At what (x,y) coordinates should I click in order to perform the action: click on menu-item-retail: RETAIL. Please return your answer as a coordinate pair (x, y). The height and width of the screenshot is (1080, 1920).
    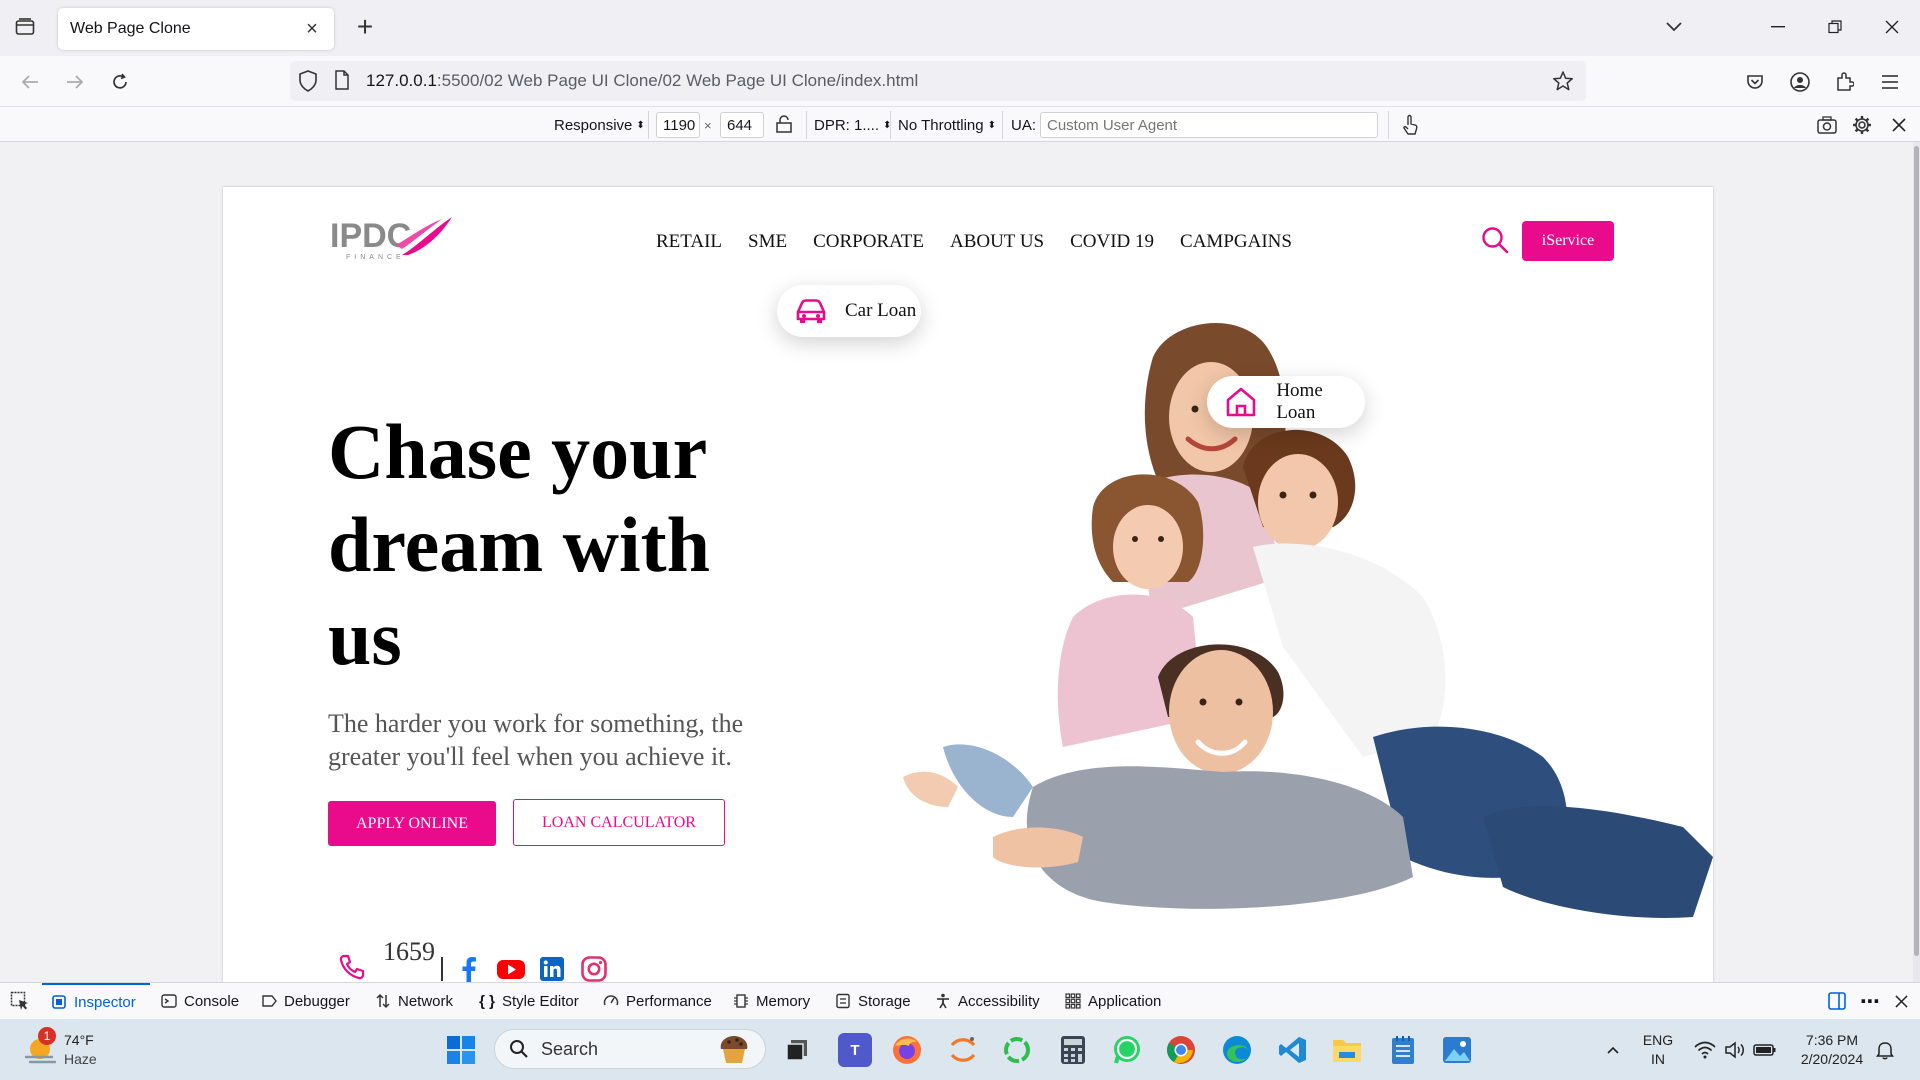
    Looking at the image, I should click on (689, 242).